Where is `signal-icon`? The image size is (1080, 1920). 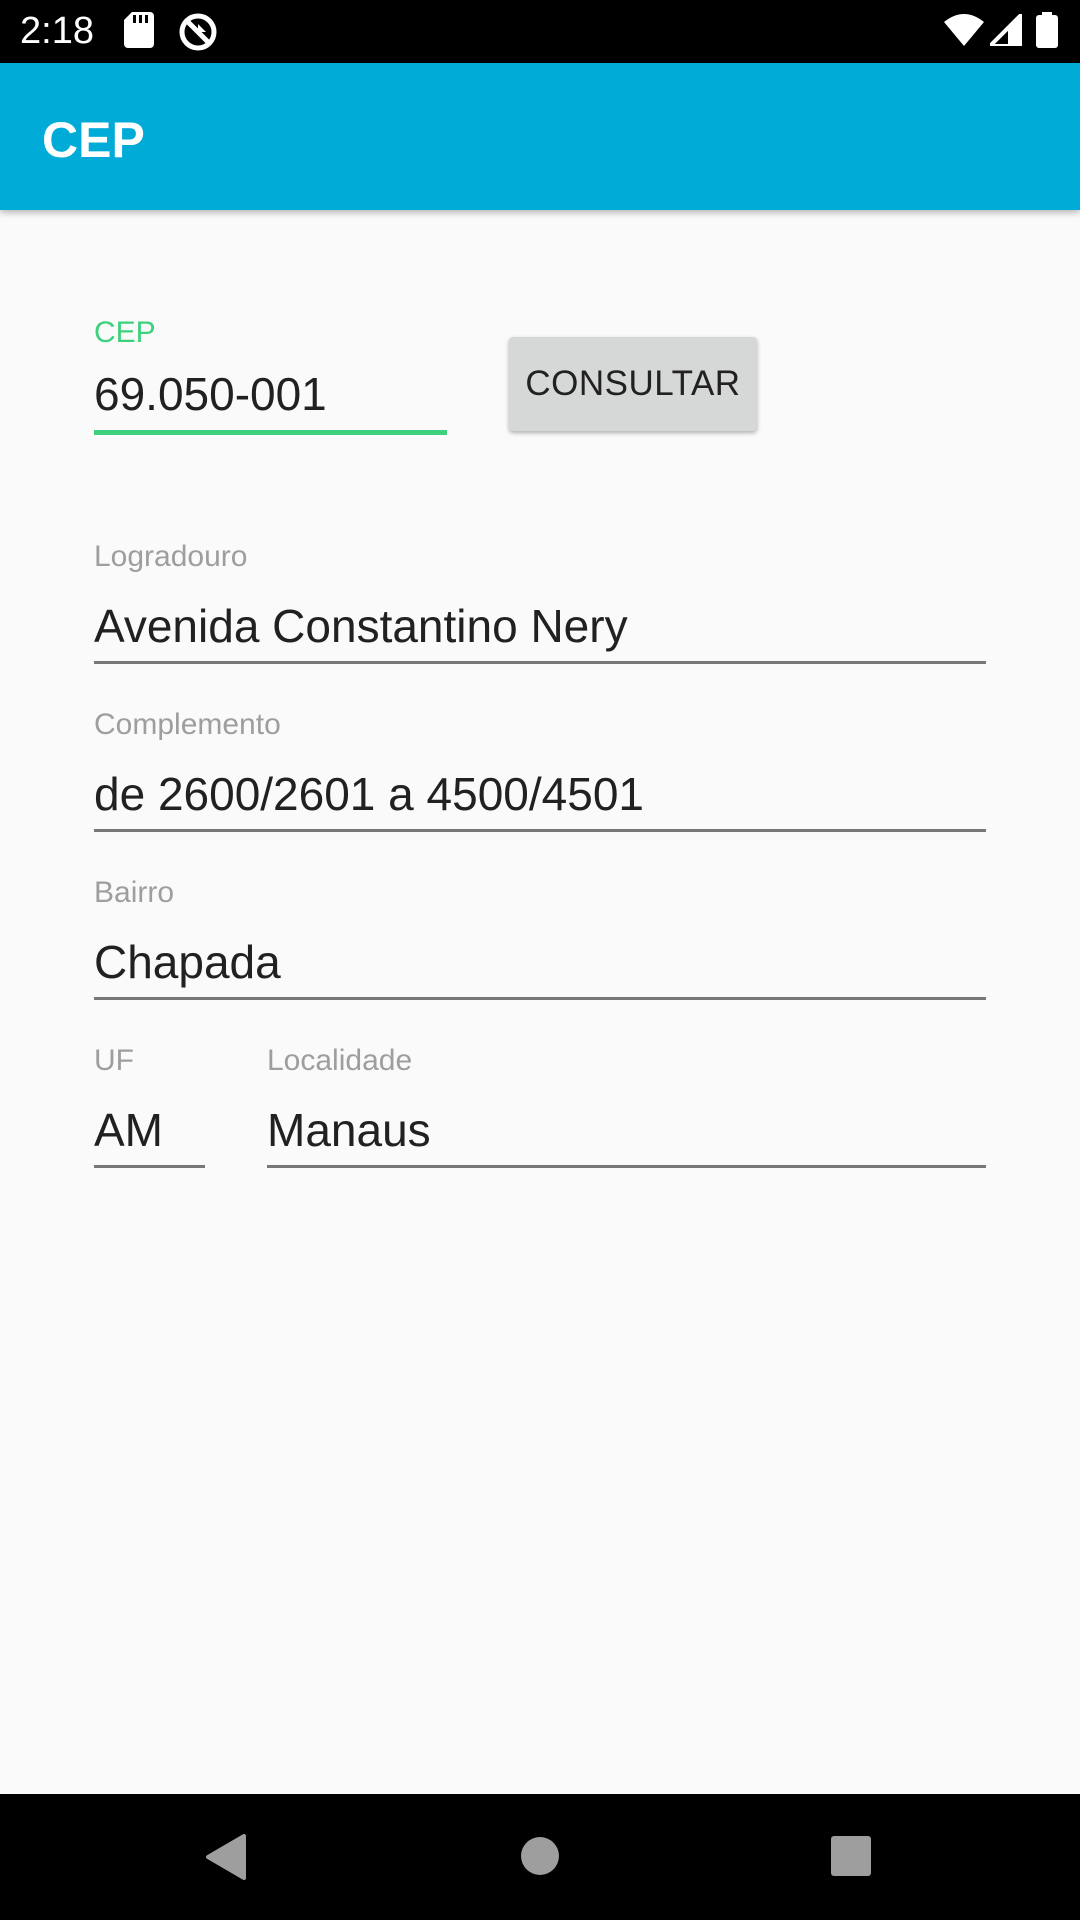 signal-icon is located at coordinates (1004, 30).